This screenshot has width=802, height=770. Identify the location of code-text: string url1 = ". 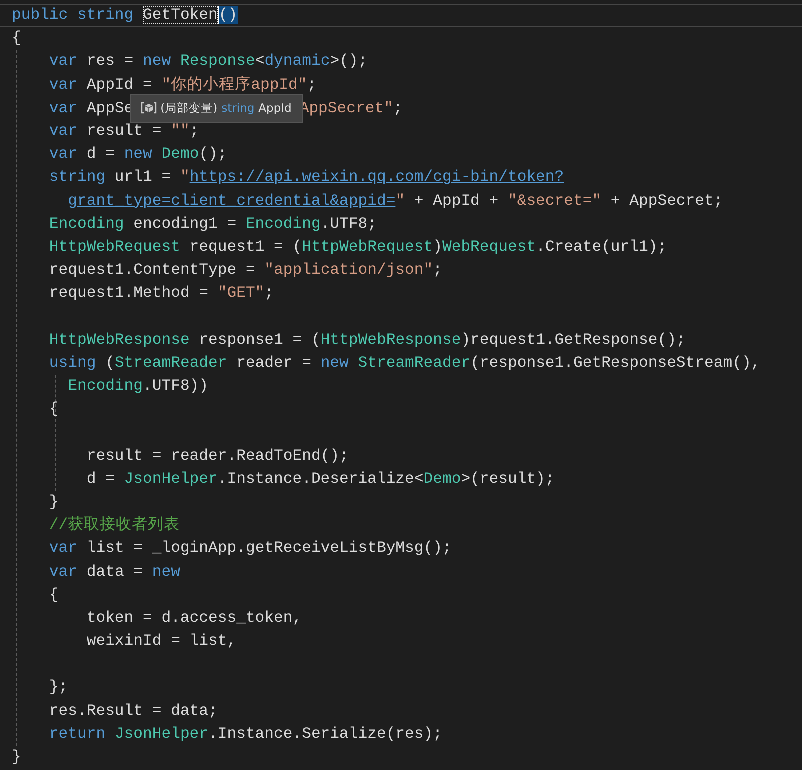
(119, 177).